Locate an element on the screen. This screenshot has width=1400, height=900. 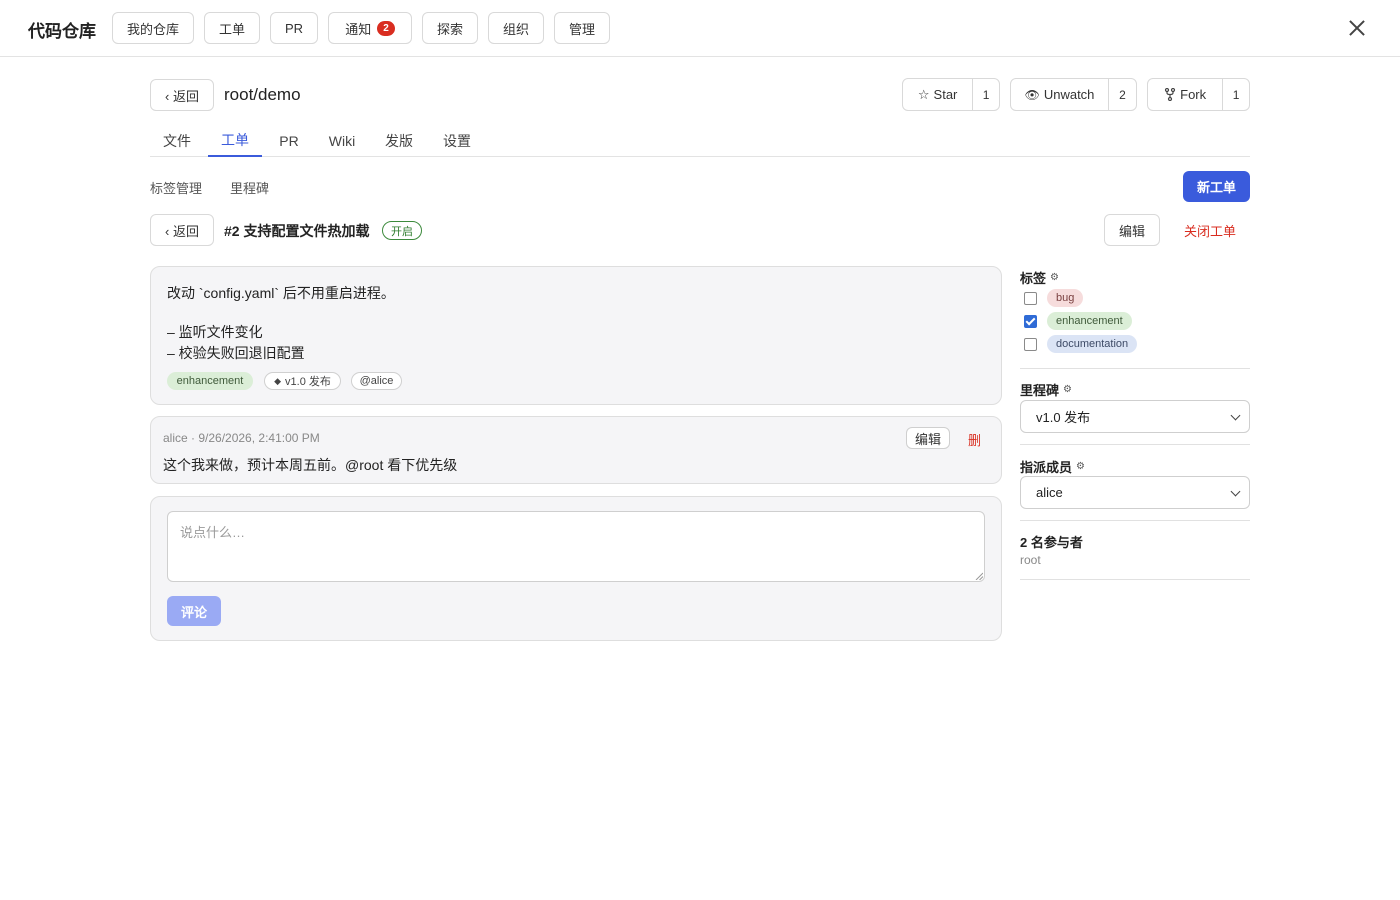
fork-button: Fork is located at coordinates (1186, 94).